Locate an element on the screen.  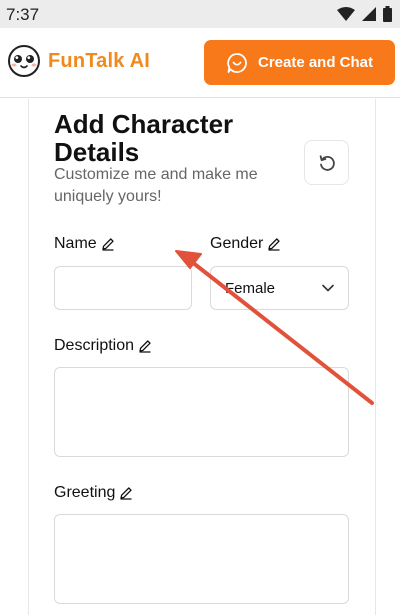
status-time: 7:37 is located at coordinates (23, 14).